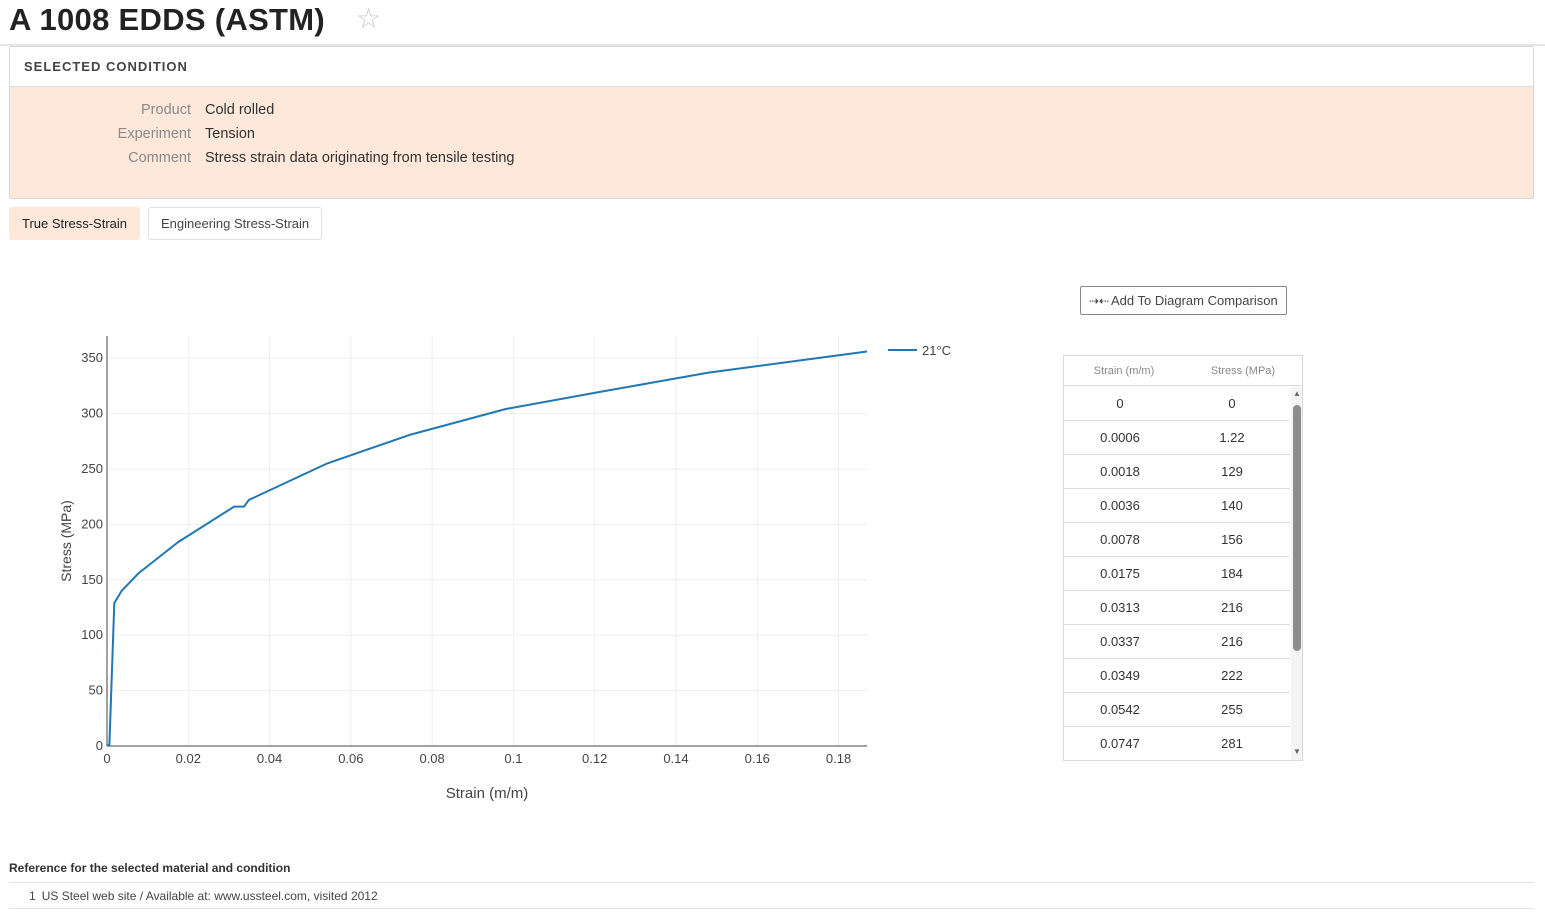 The height and width of the screenshot is (913, 1545). Describe the element at coordinates (66, 541) in the screenshot. I see `y-axis-label: Stress (MPa)` at that location.